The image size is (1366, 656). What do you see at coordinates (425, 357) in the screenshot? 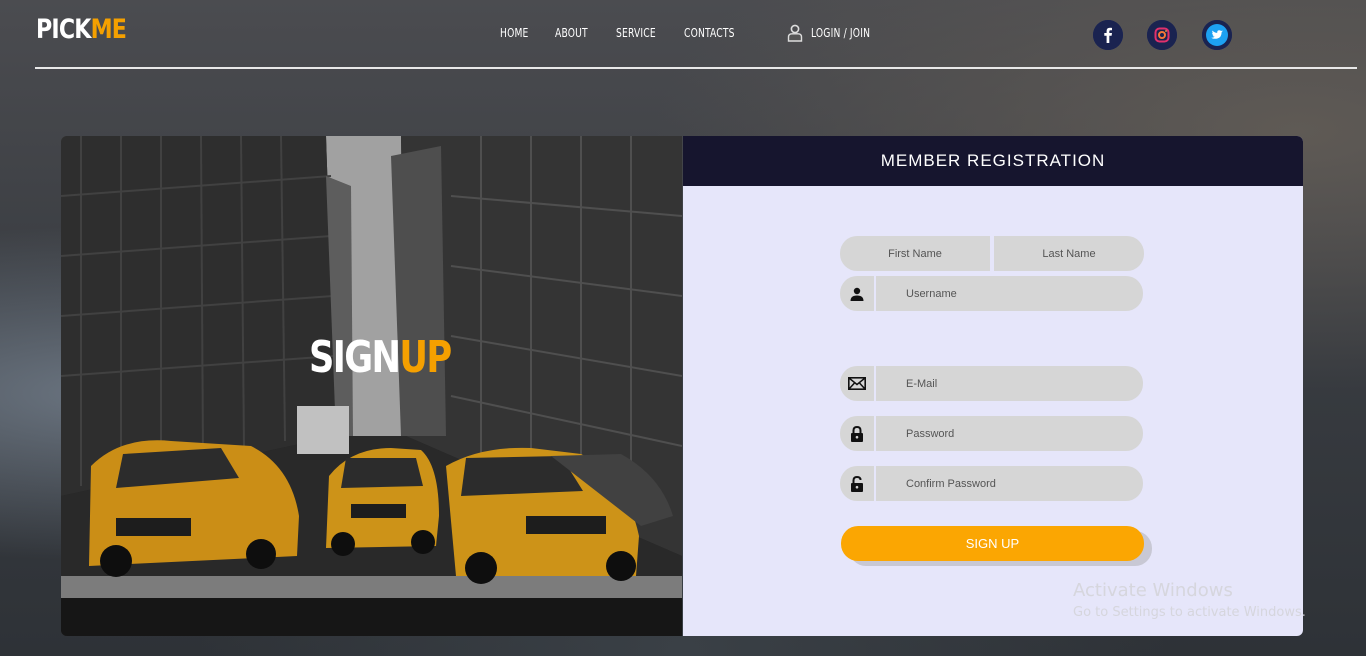
I see `signup-hero-word2: UP` at bounding box center [425, 357].